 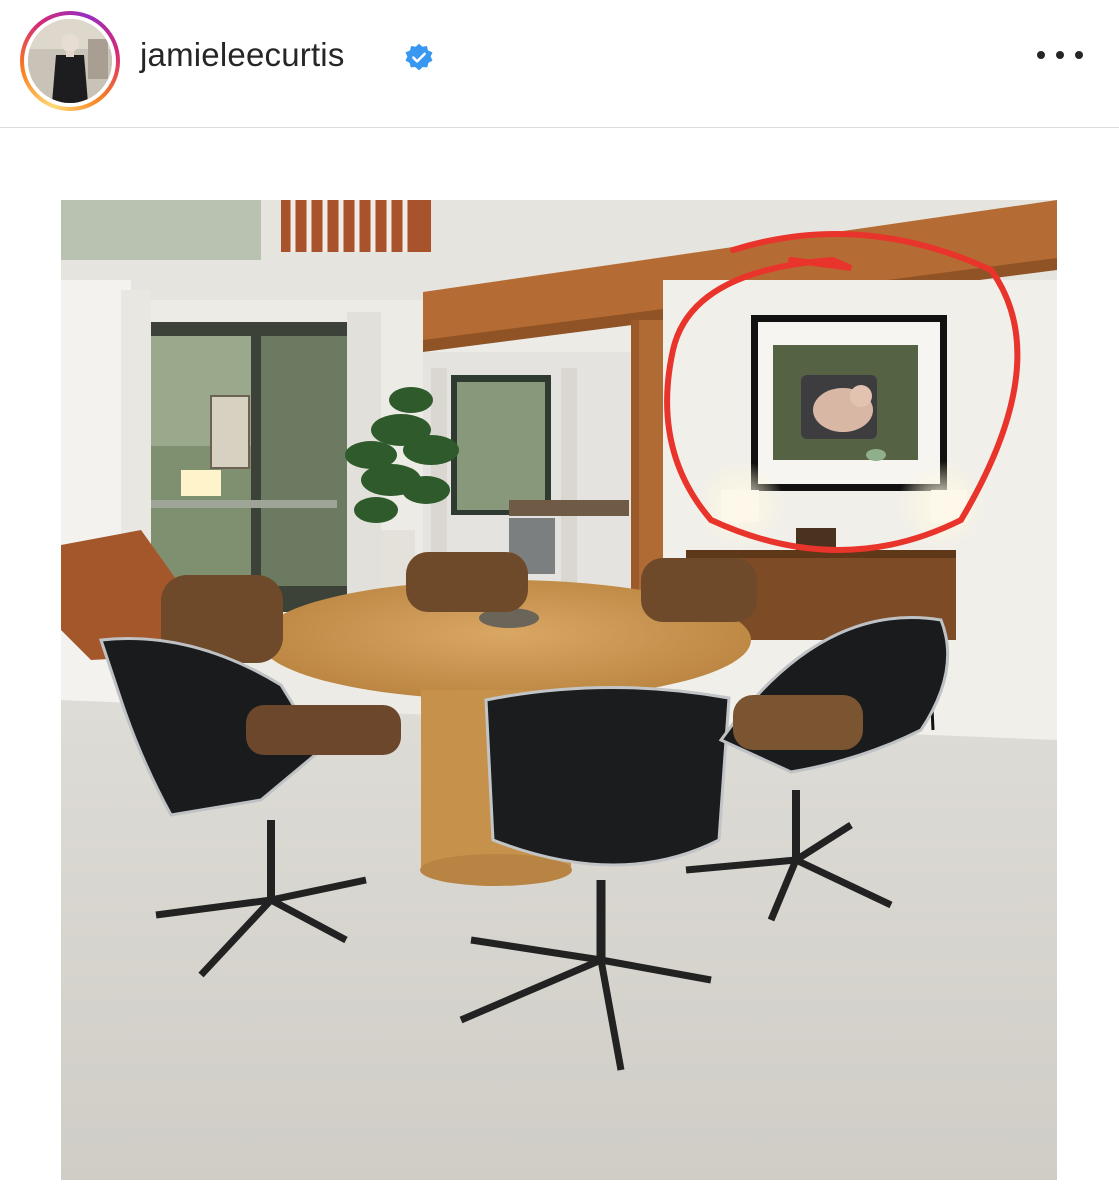 I want to click on more-options-icon, so click(x=1060, y=55).